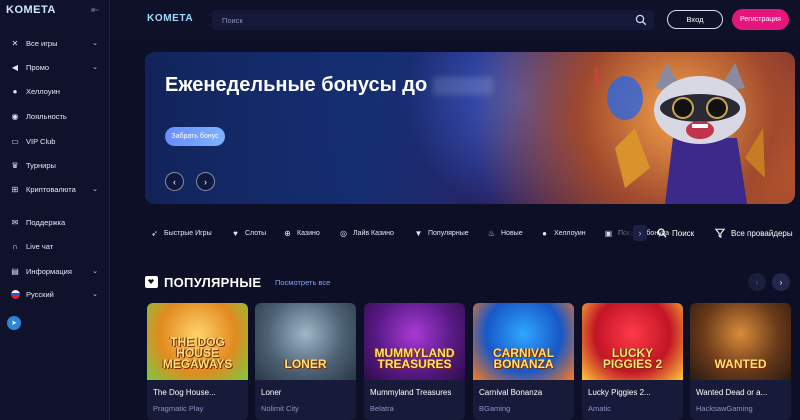 This screenshot has height=420, width=800. I want to click on sidebar-item-label: Хеллоуин, so click(43, 91).